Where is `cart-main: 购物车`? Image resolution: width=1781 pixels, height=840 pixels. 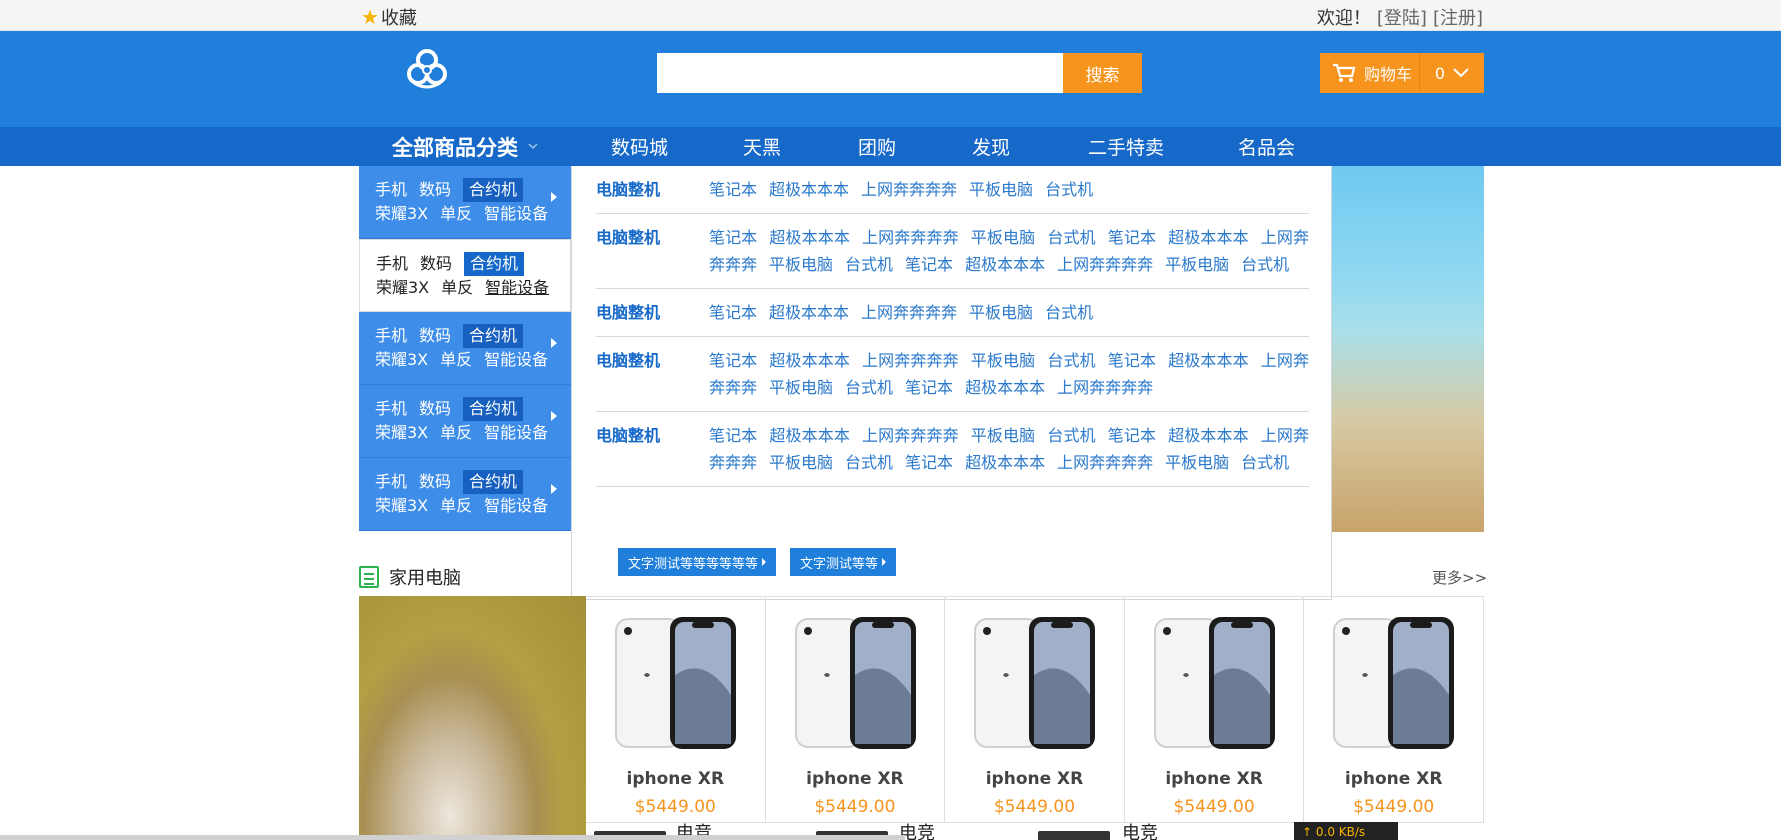 cart-main: 购物车 is located at coordinates (1370, 73).